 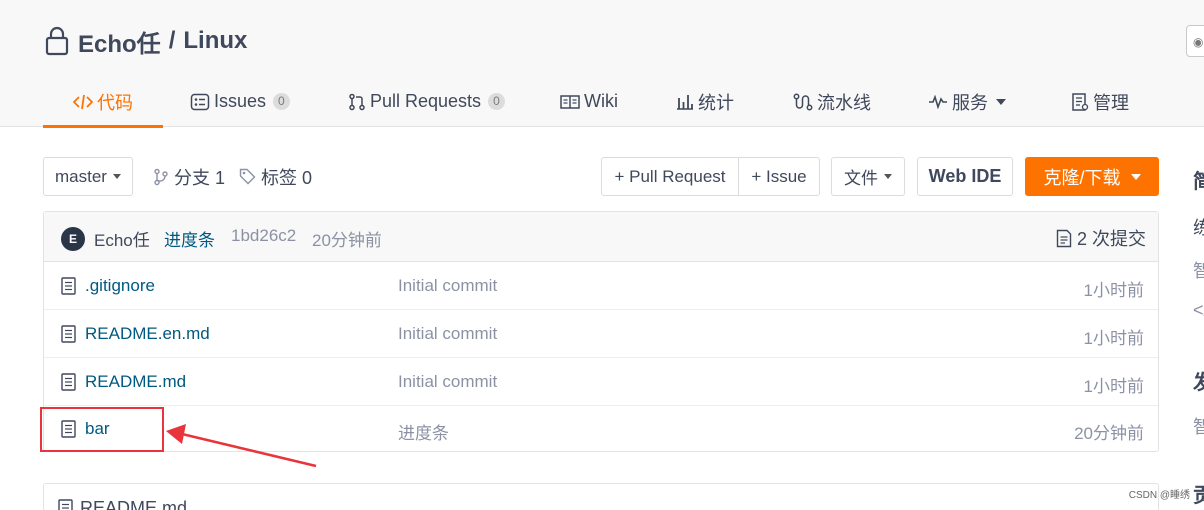 I want to click on commit-message-link: 进度条, so click(x=189, y=238).